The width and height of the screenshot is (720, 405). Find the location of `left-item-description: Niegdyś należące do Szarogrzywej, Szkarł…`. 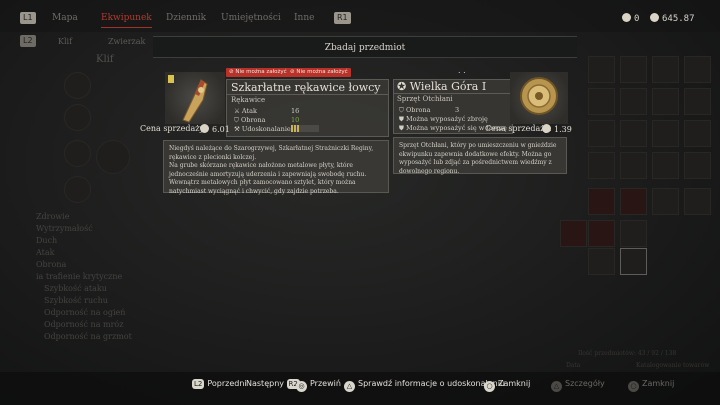

left-item-description: Niegdyś należące do Szarogrzywej, Szkarł… is located at coordinates (276, 167).